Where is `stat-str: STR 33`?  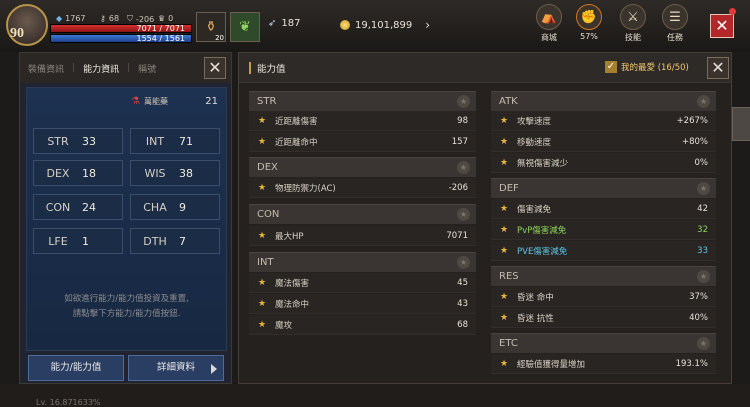
stat-str: STR 33 is located at coordinates (78, 141).